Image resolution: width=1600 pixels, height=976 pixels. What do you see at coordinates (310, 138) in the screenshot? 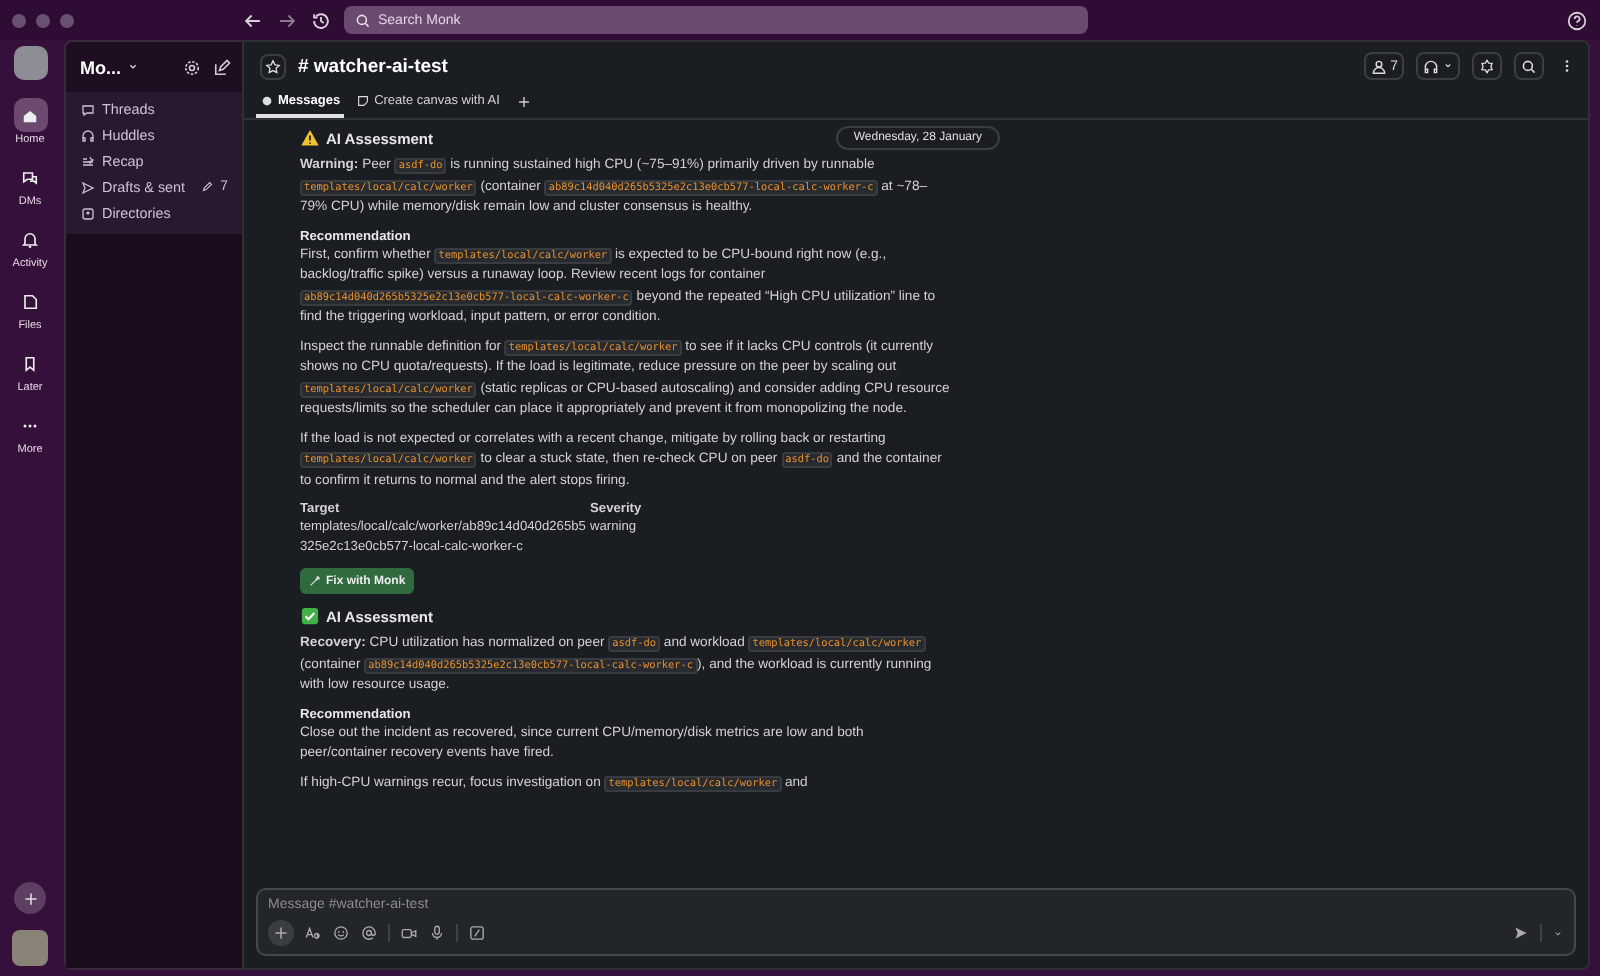
I see `warning-icon` at bounding box center [310, 138].